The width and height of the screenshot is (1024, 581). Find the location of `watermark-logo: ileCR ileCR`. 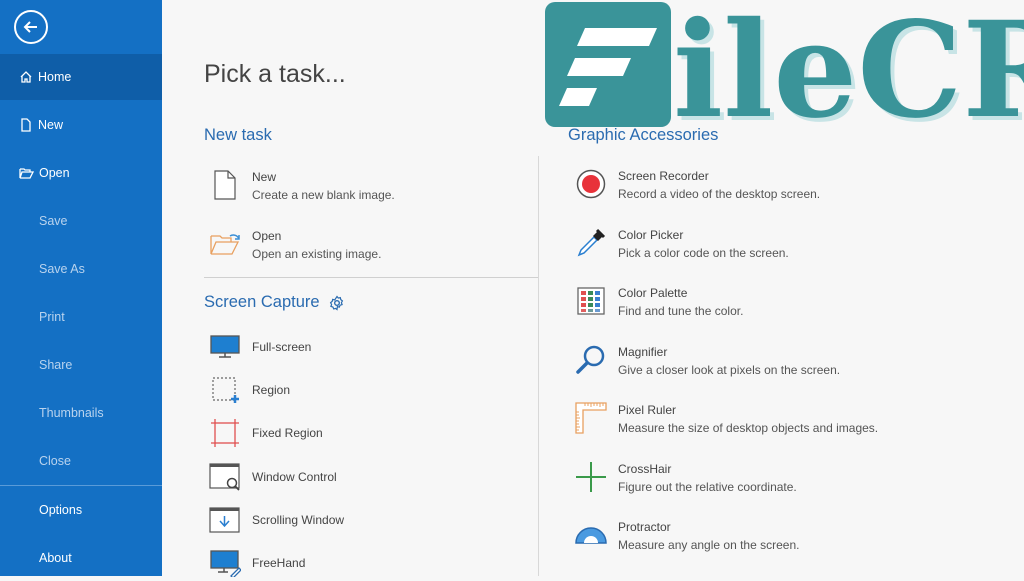

watermark-logo: ileCR ileCR is located at coordinates (784, 66).